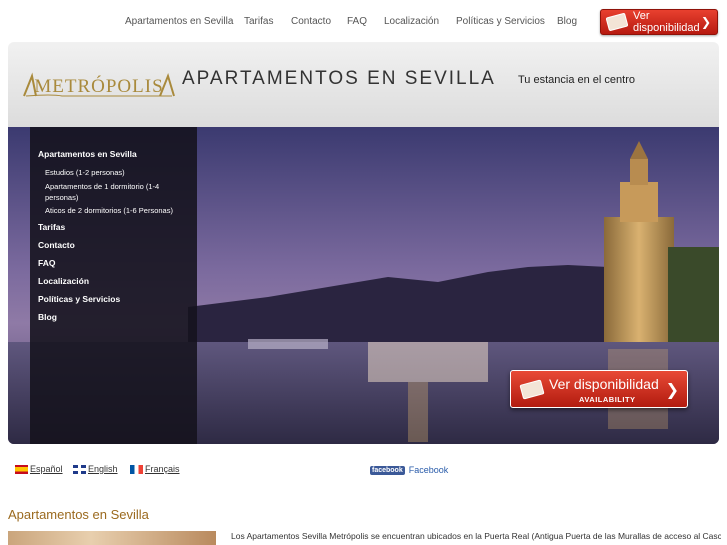  I want to click on lang-english-label: English, so click(103, 469).